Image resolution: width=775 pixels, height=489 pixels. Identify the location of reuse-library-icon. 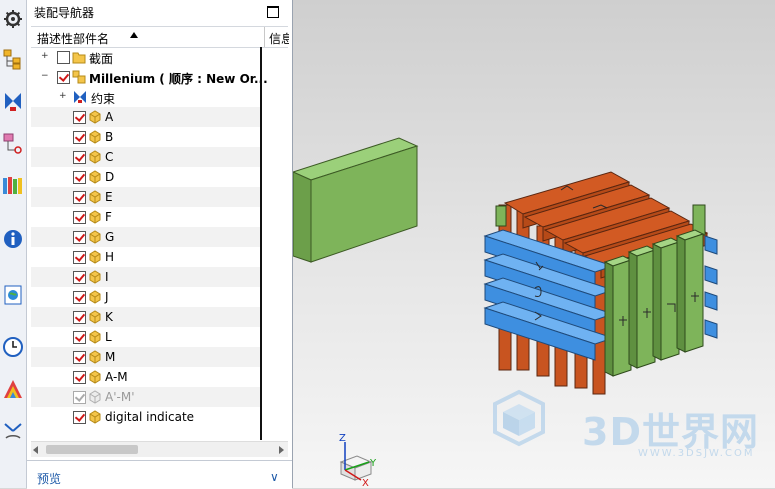
(13, 185).